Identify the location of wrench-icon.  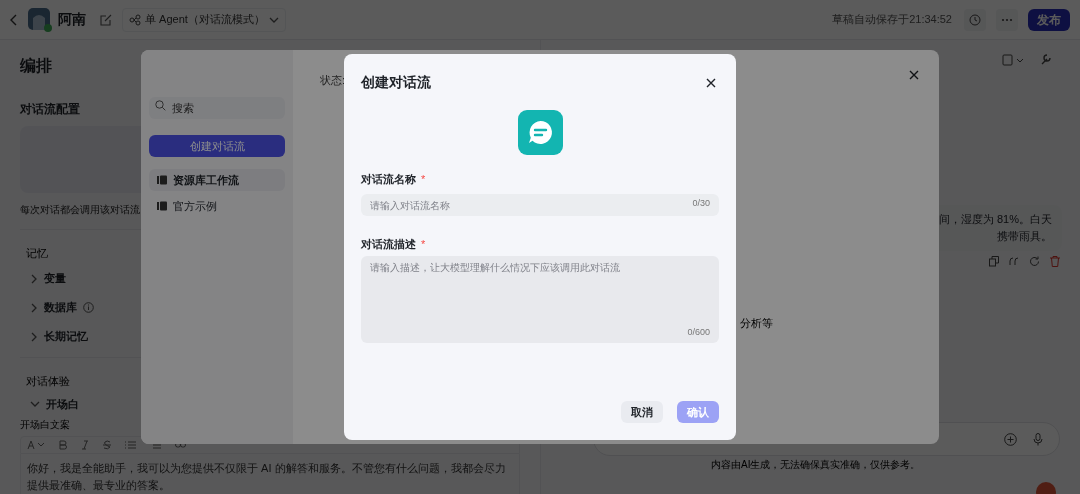
(1046, 60).